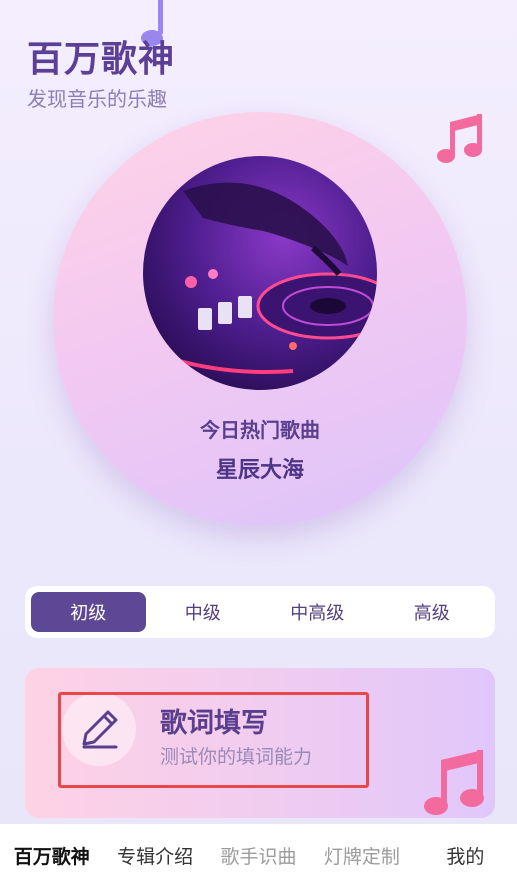  I want to click on bottom-navigation: 百万歌神 专辑介绍 歌手识曲 灯牌定制 我的, so click(258, 855).